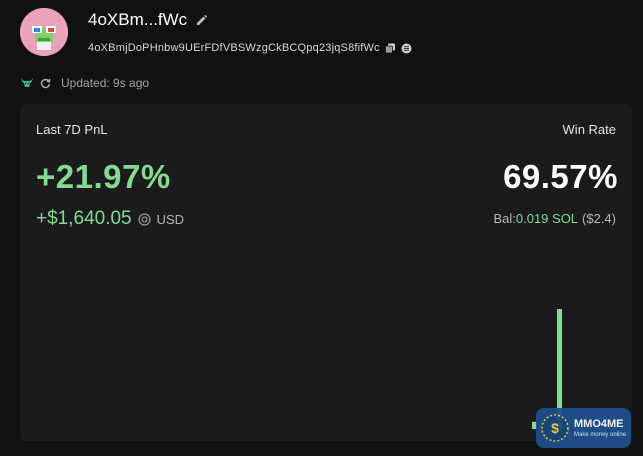 The width and height of the screenshot is (643, 456). What do you see at coordinates (390, 48) in the screenshot?
I see `copy-icon` at bounding box center [390, 48].